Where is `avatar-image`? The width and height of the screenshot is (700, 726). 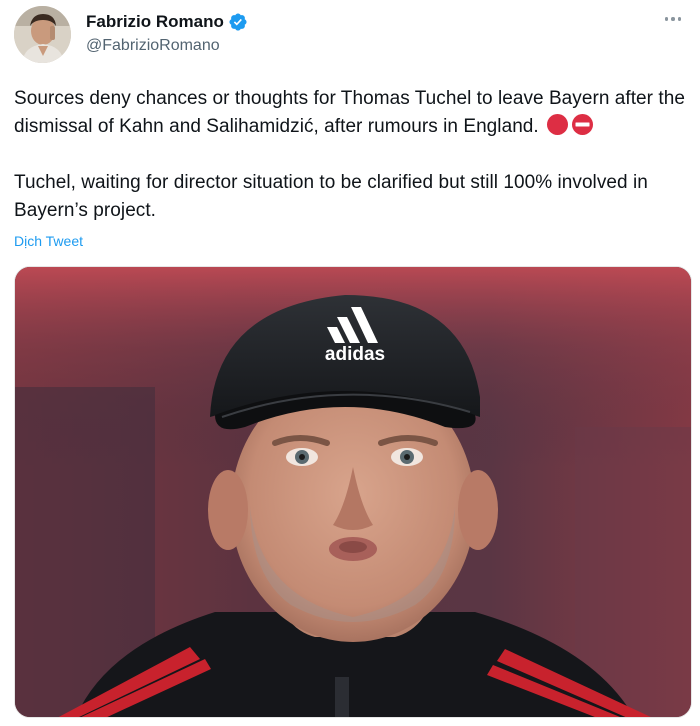 avatar-image is located at coordinates (42, 34).